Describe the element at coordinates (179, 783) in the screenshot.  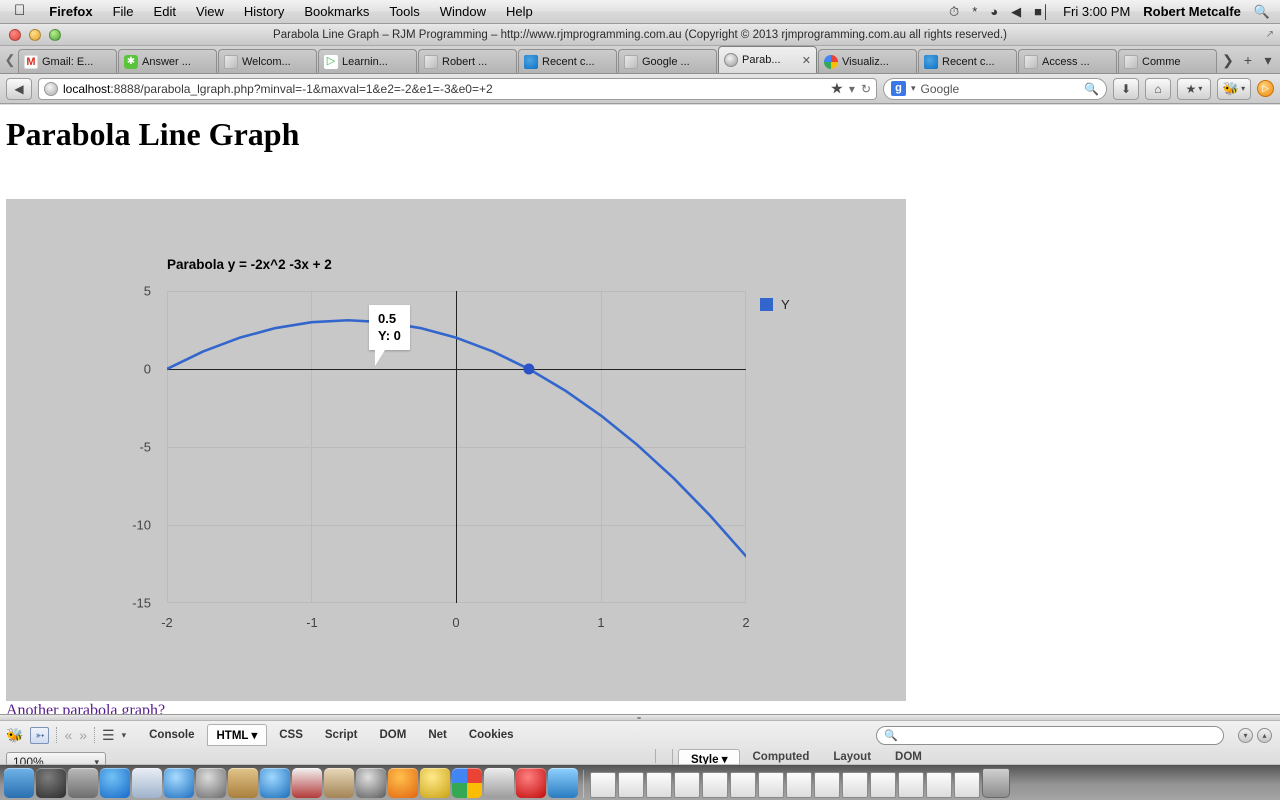
I see `dock-icon-safari` at that location.